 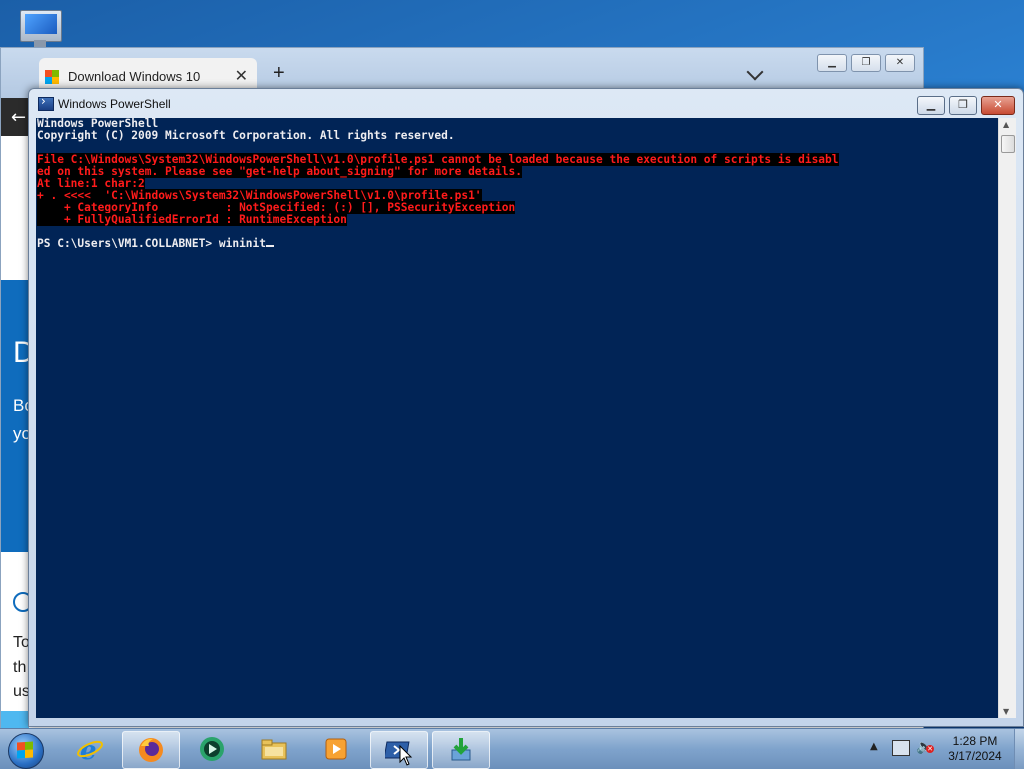 I want to click on clock-date: 3/17/2024, so click(x=975, y=756).